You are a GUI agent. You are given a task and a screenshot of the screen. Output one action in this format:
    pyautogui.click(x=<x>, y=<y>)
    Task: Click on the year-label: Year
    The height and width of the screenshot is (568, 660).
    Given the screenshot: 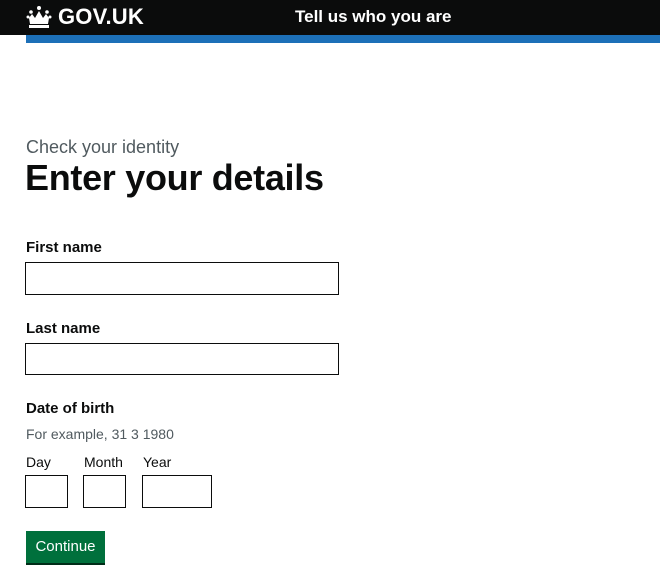 What is the action you would take?
    pyautogui.click(x=157, y=462)
    